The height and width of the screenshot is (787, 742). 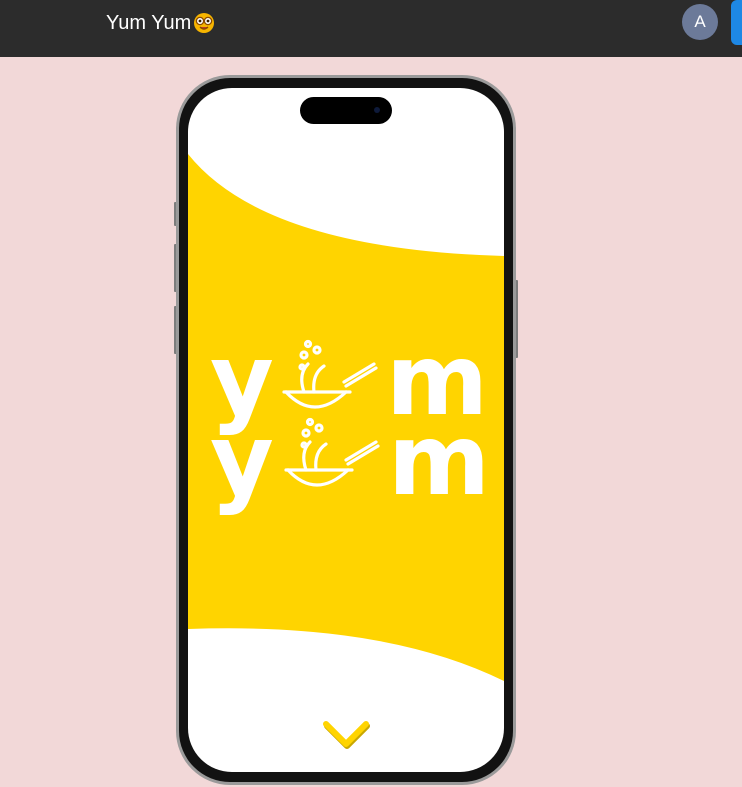 I want to click on nerd-face-emoji-icon, so click(x=204, y=23).